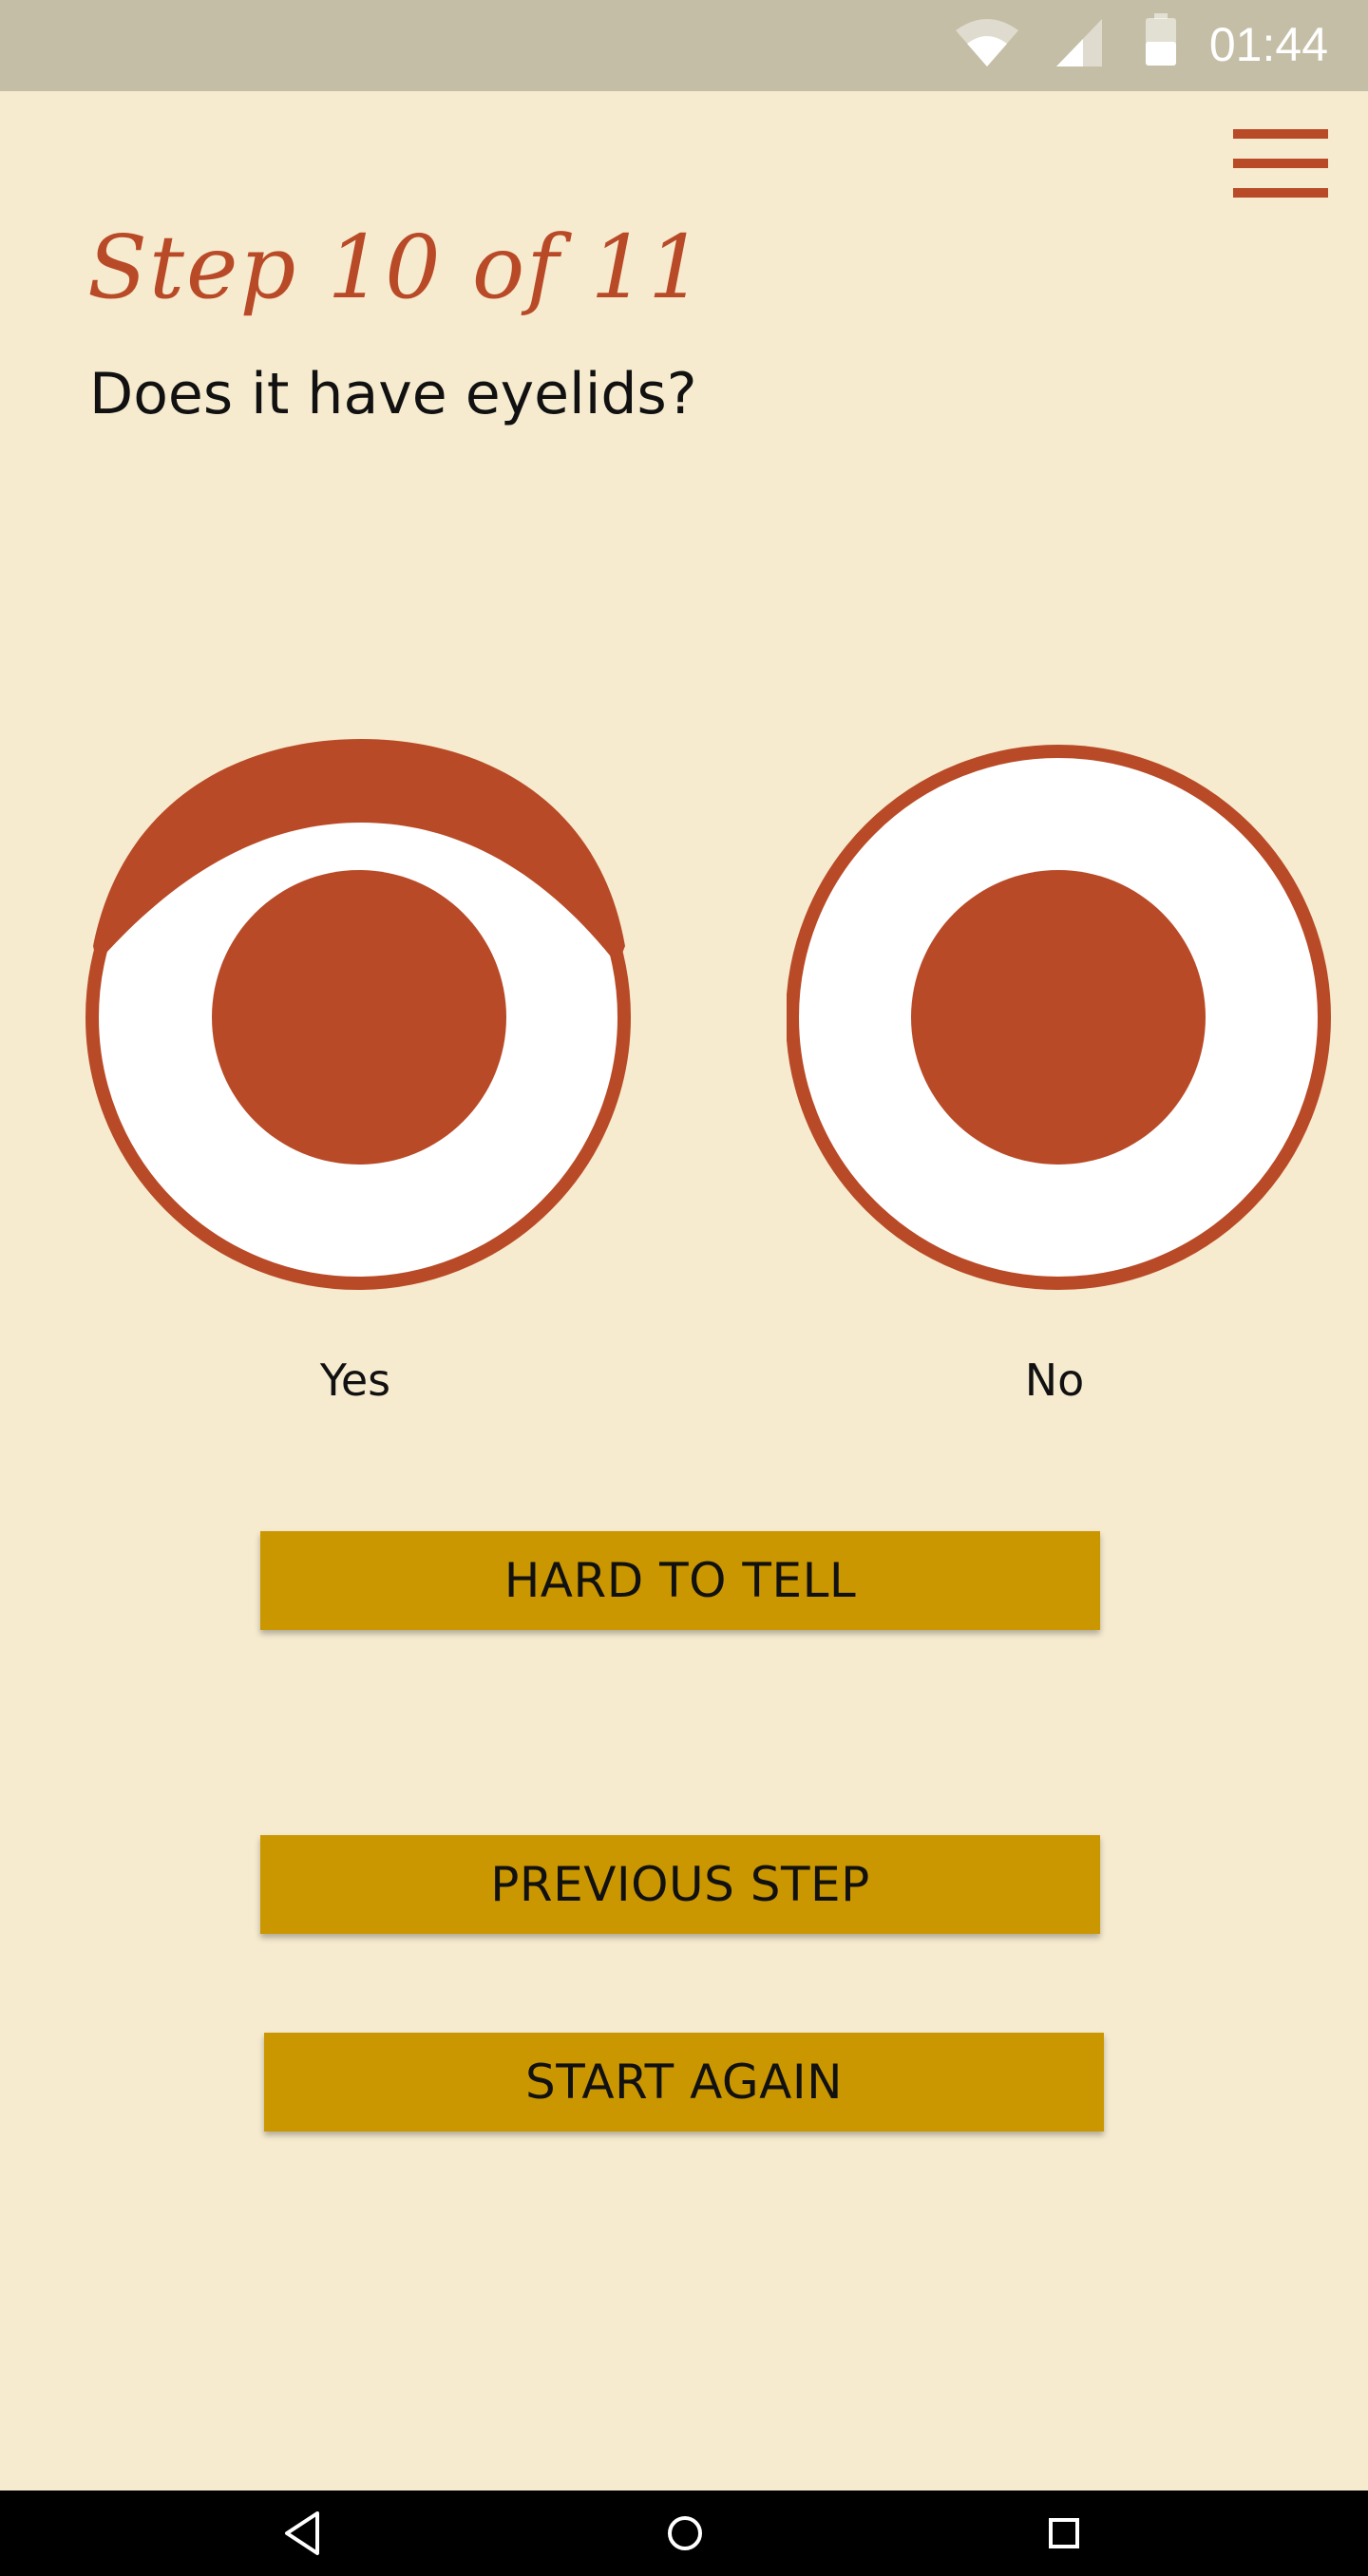  I want to click on home-icon, so click(685, 2536).